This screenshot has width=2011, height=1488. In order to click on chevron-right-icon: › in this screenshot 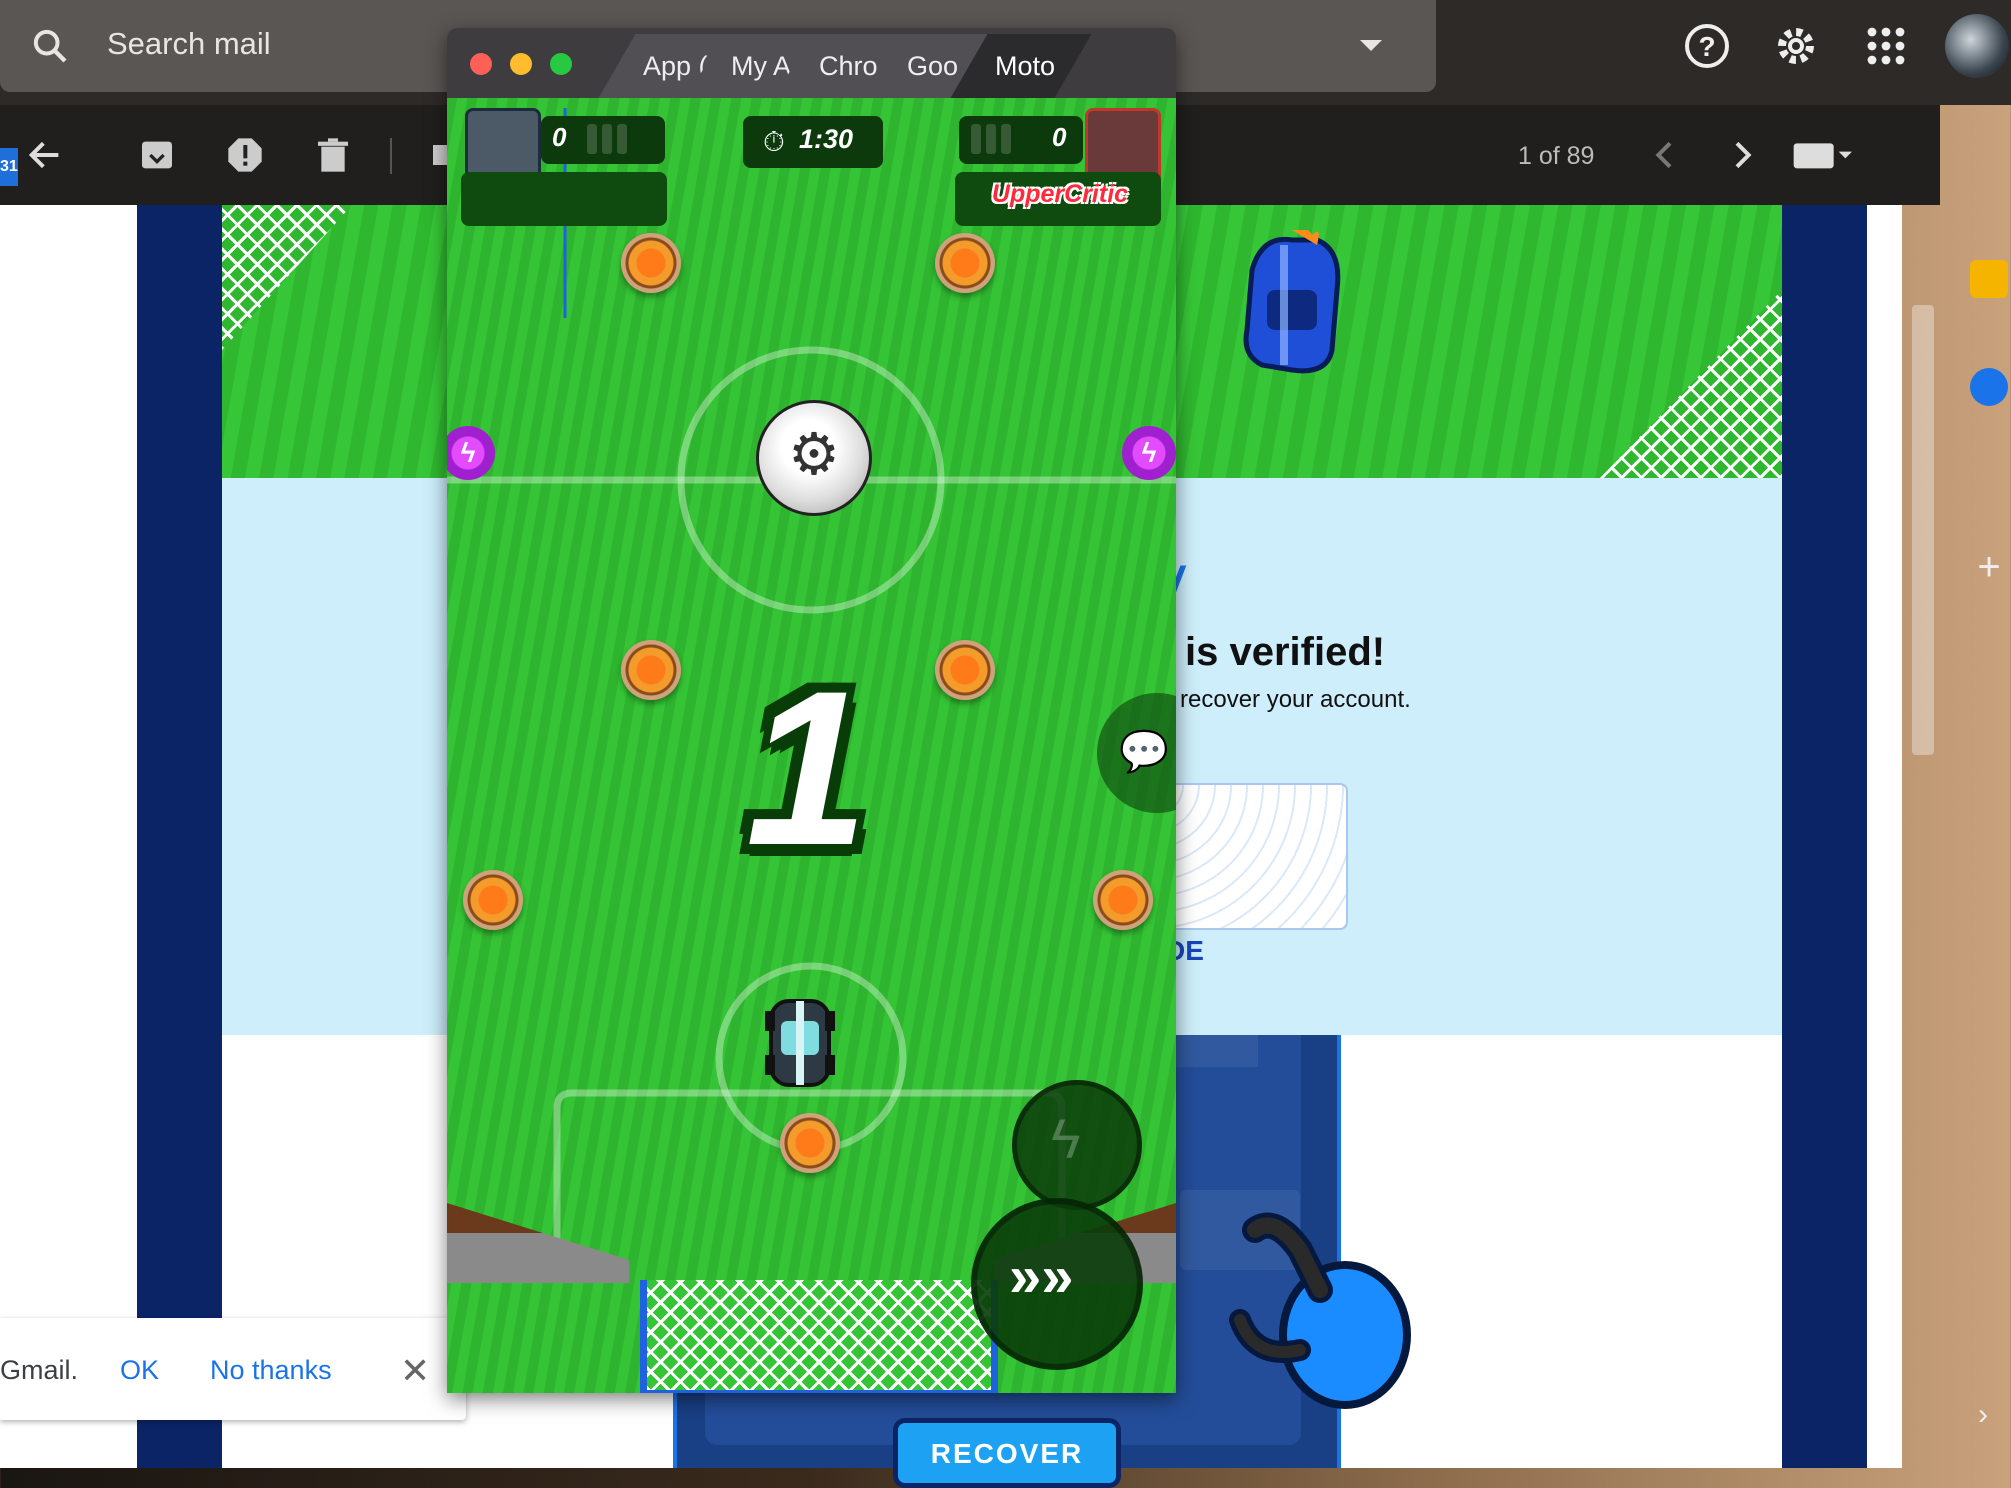, I will do `click(1983, 1415)`.